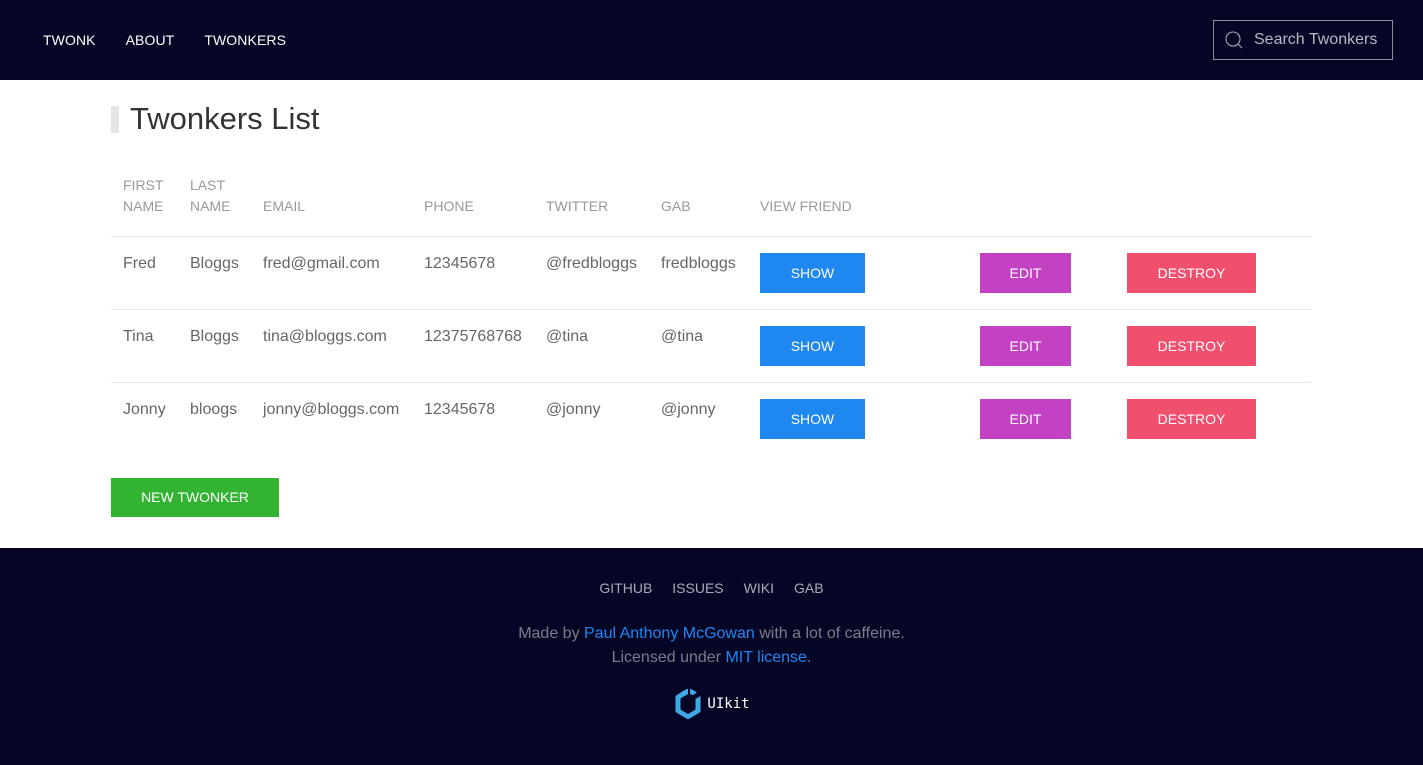  What do you see at coordinates (69, 40) in the screenshot?
I see `nav-link-twonk: TWONK` at bounding box center [69, 40].